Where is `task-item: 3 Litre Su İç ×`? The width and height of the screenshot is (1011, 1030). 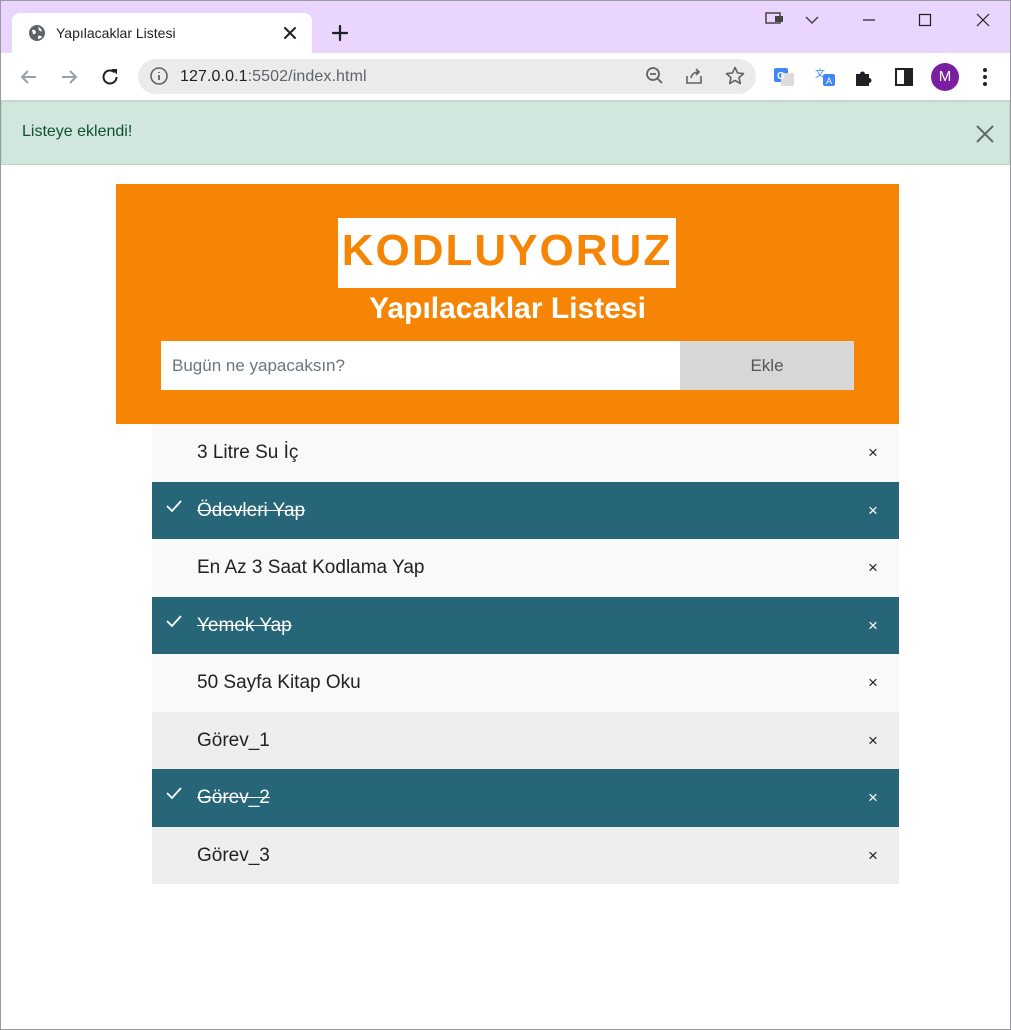 task-item: 3 Litre Su İç × is located at coordinates (525, 453).